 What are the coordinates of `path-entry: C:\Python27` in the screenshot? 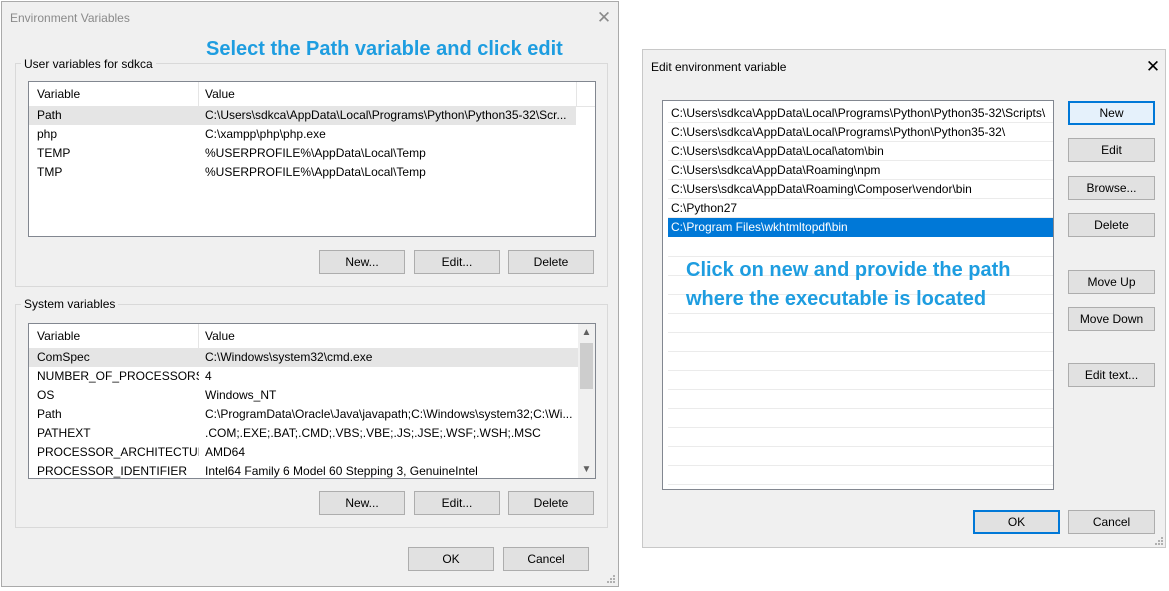 It's located at (860, 208).